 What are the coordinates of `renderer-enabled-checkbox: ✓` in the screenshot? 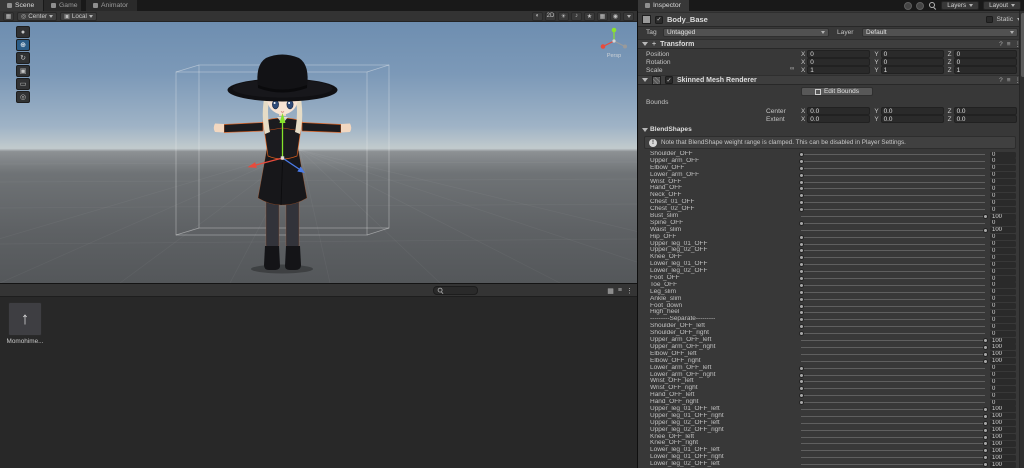 It's located at (669, 80).